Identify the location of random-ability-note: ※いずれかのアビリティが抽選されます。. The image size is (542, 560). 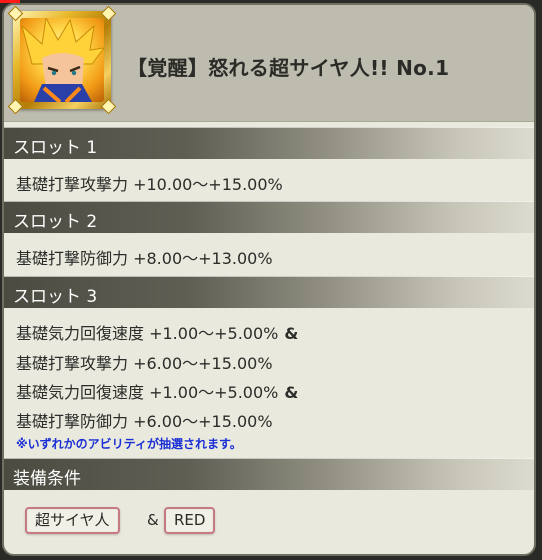
(129, 444).